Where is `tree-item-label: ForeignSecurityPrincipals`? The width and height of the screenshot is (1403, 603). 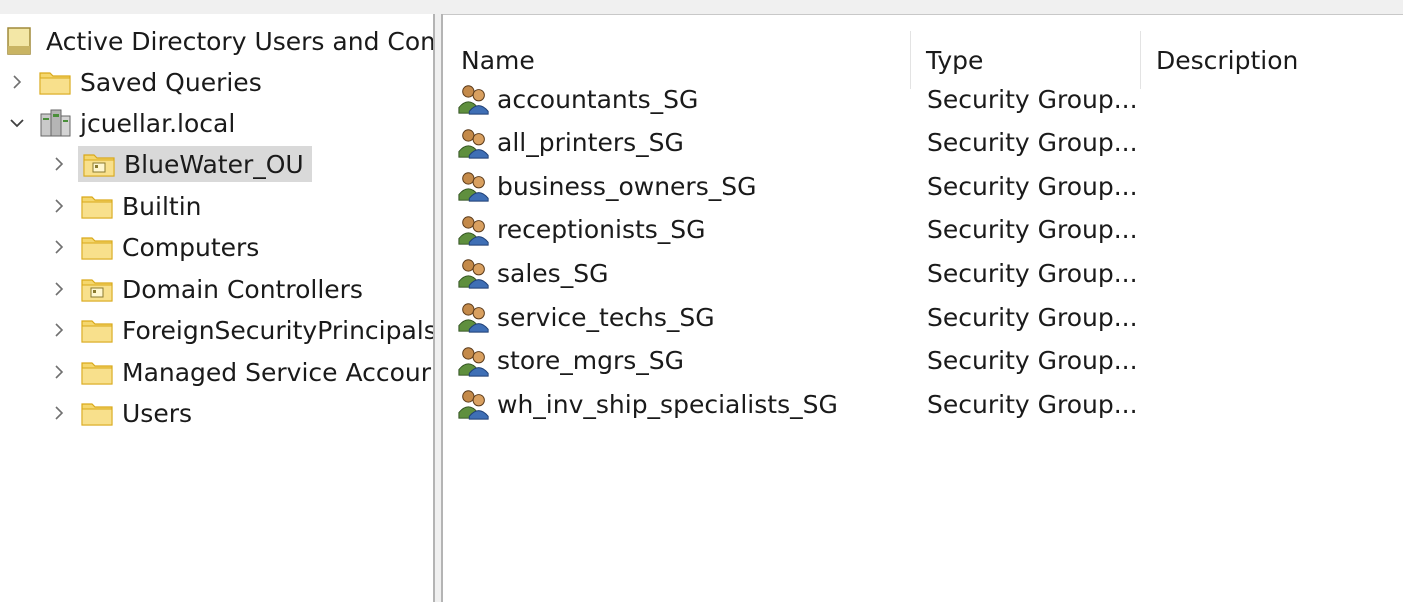
tree-item-label: ForeignSecurityPrincipals is located at coordinates (277, 330).